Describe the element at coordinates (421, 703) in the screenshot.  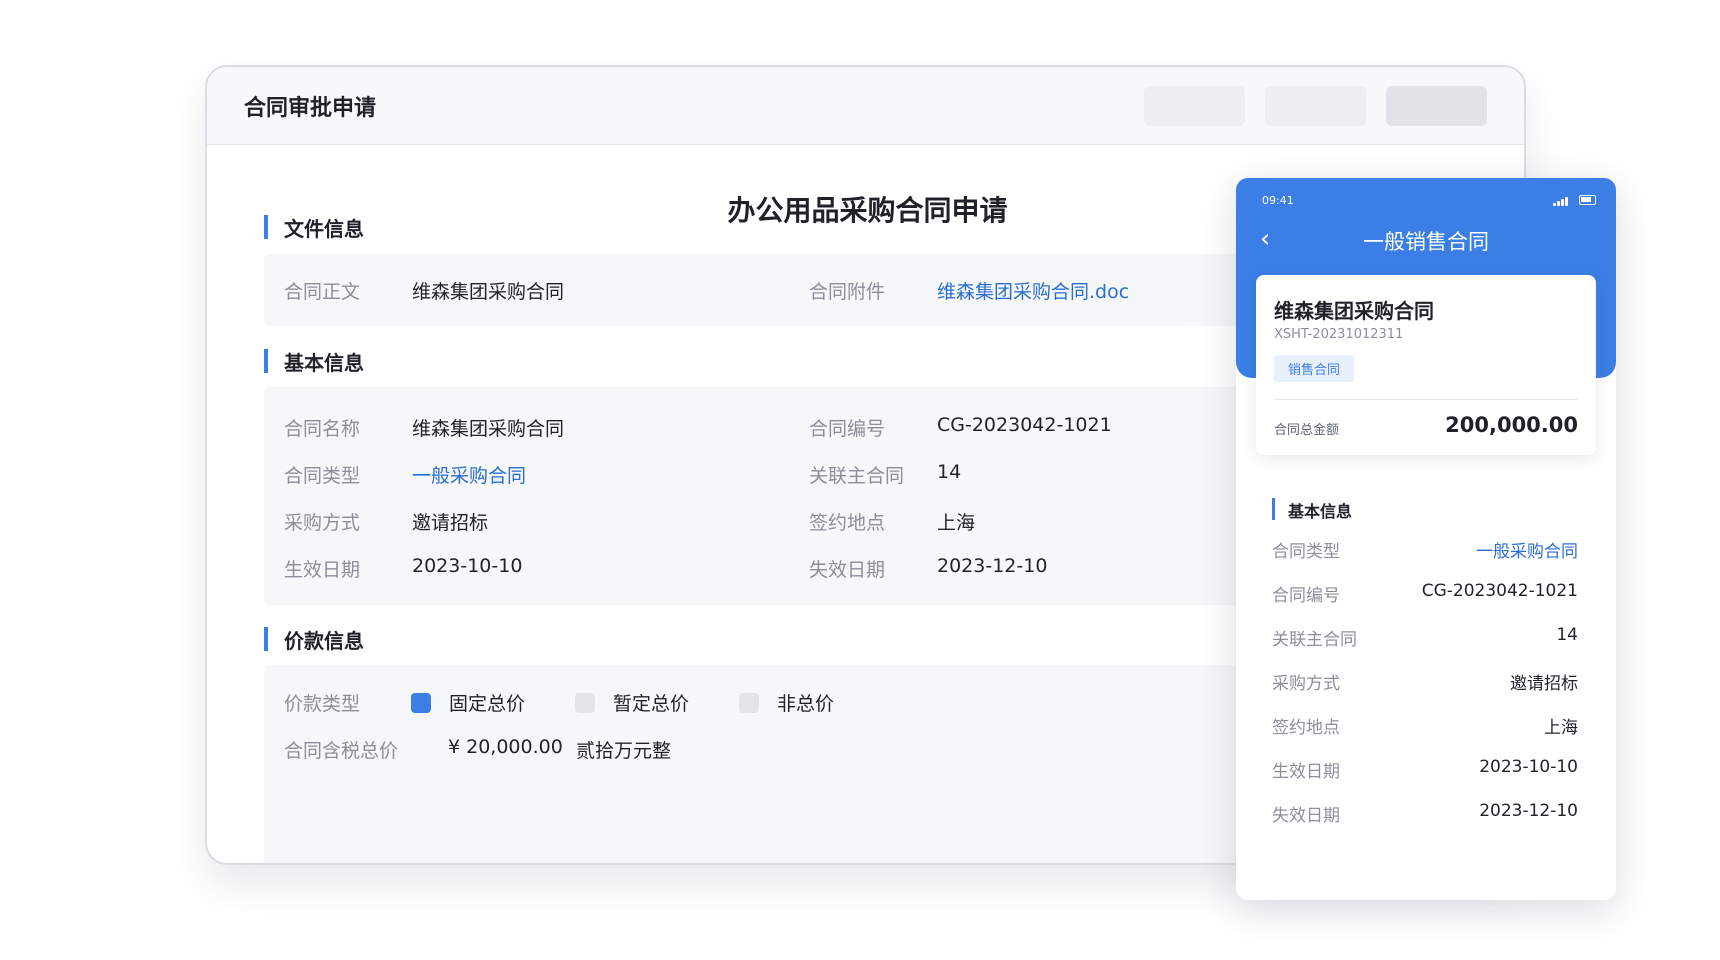
I see `checkbox-fixed-price` at that location.